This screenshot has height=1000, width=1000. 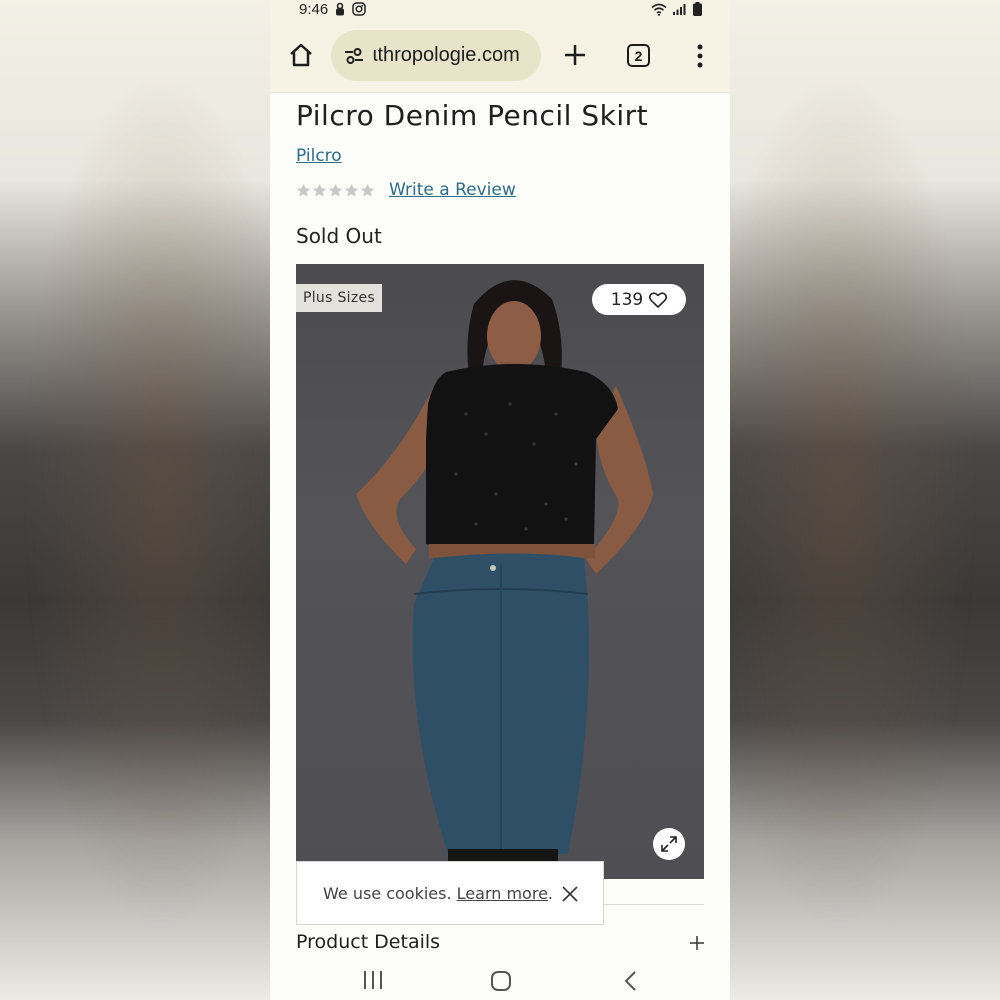 What do you see at coordinates (658, 299) in the screenshot?
I see `heart-icon` at bounding box center [658, 299].